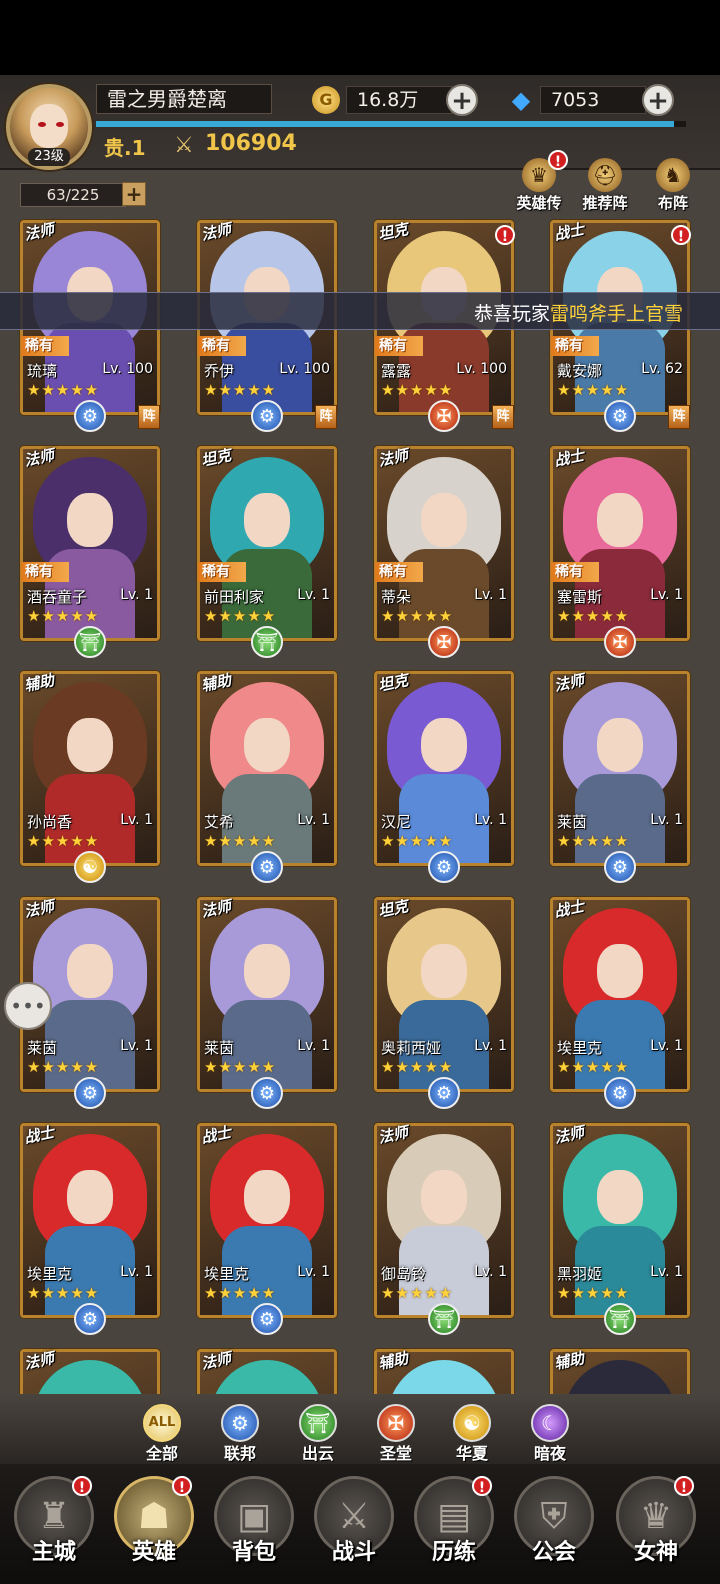  I want to click on filter-shengtang-icon: ✠, so click(396, 1423).